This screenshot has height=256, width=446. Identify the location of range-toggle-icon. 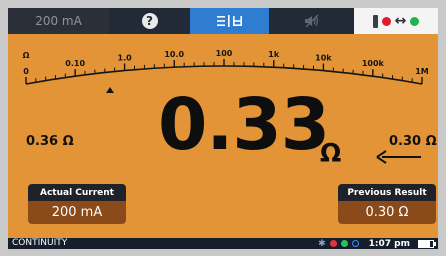
(229, 21).